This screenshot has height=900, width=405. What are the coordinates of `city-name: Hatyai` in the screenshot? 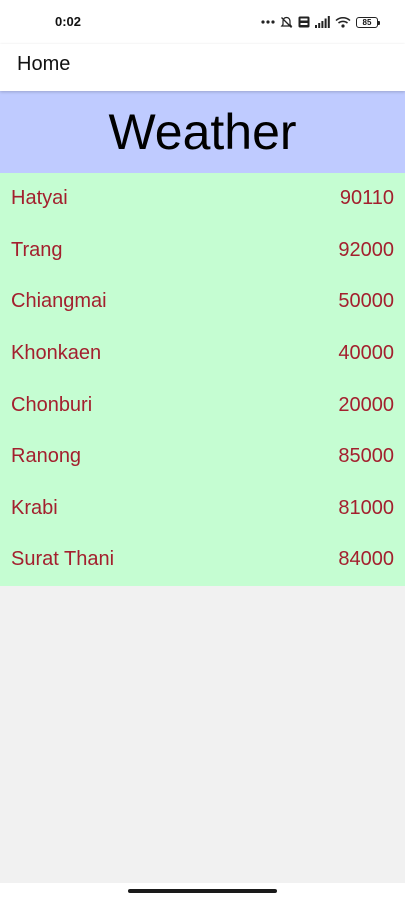 It's located at (39, 198).